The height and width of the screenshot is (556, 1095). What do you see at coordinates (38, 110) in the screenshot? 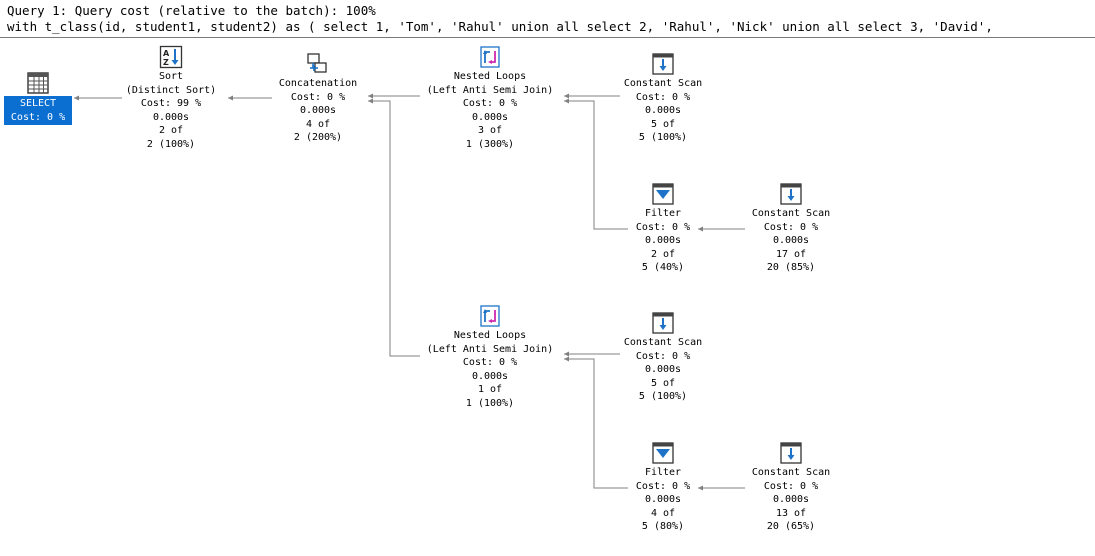
I see `select-label-box: SELECT Cost: 0 %` at bounding box center [38, 110].